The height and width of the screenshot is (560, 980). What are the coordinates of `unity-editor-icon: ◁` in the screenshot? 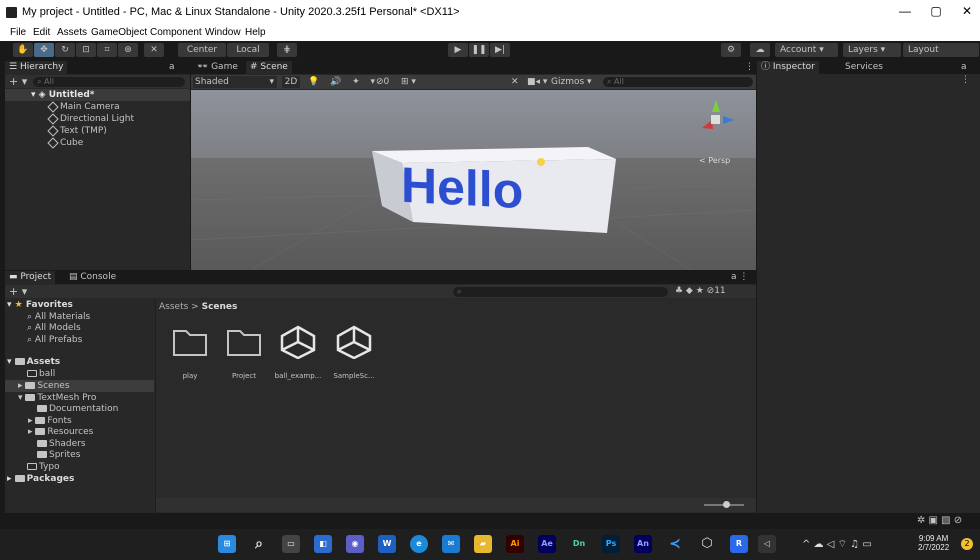 It's located at (767, 544).